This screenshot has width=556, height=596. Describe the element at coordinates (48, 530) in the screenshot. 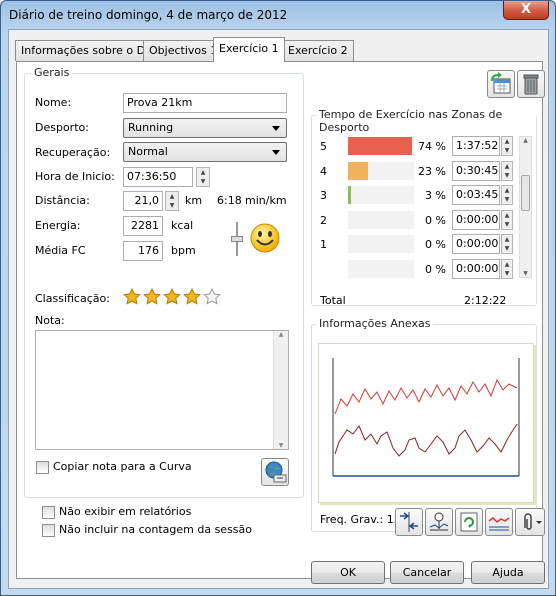

I see `exclude-session-checkbox` at that location.